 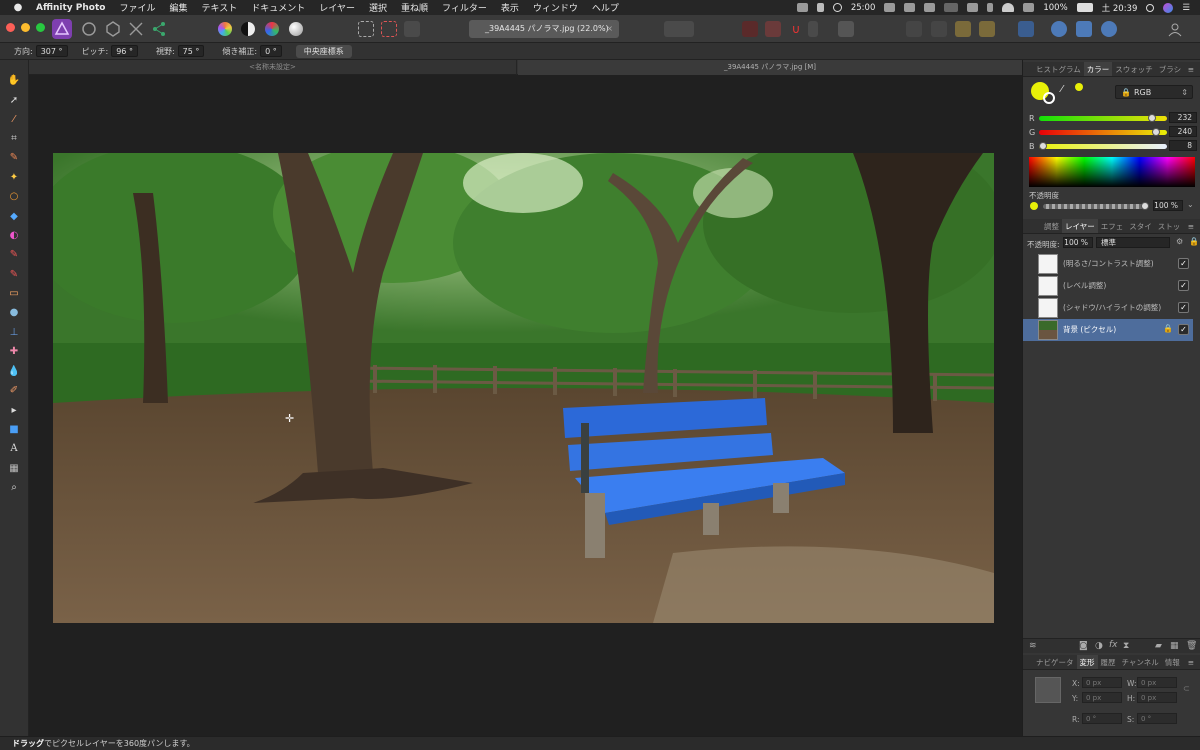 I want to click on quick-mask-button, so click(x=679, y=29).